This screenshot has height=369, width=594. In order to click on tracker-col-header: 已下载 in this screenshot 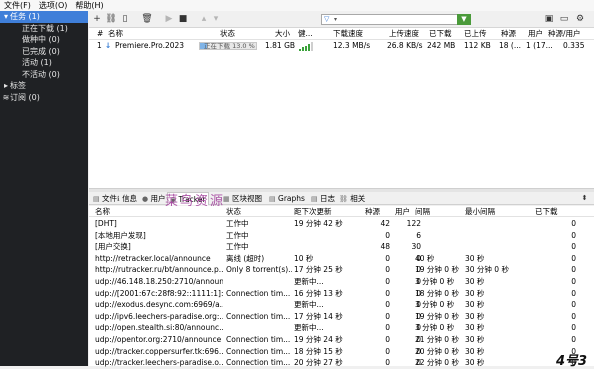, I will do `click(546, 212)`.